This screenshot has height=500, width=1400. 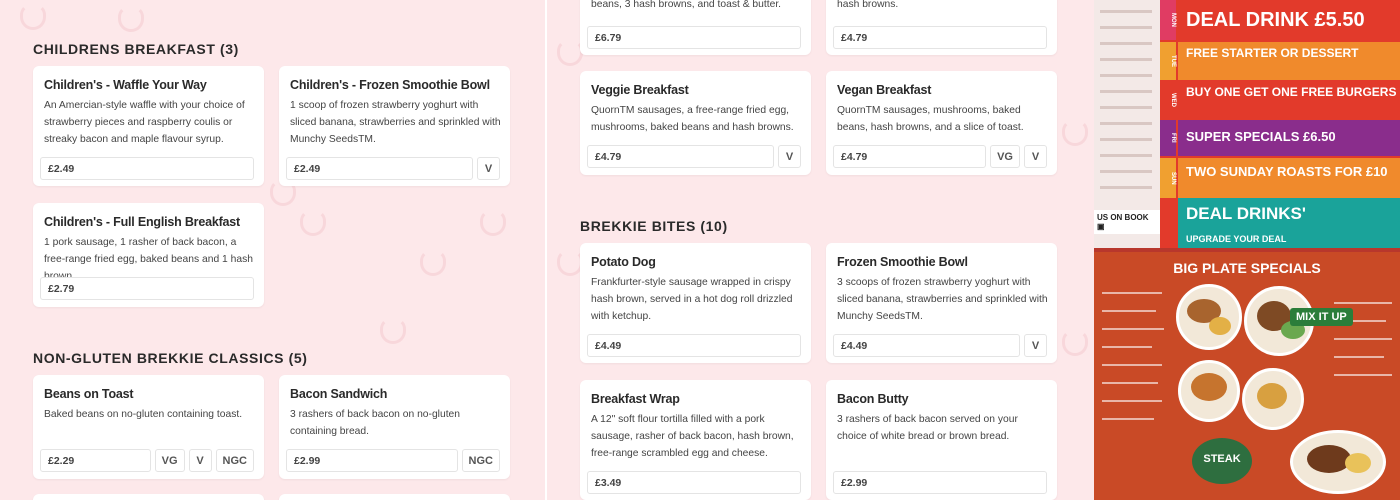 I want to click on section-heading-brekkie-bites: BREKKIE BITES (10), so click(x=654, y=226).